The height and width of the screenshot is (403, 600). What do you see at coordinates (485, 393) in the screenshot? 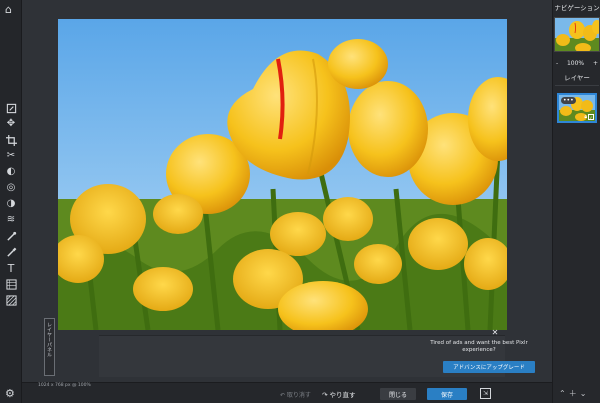
I see `export-icon: ⇲` at bounding box center [485, 393].